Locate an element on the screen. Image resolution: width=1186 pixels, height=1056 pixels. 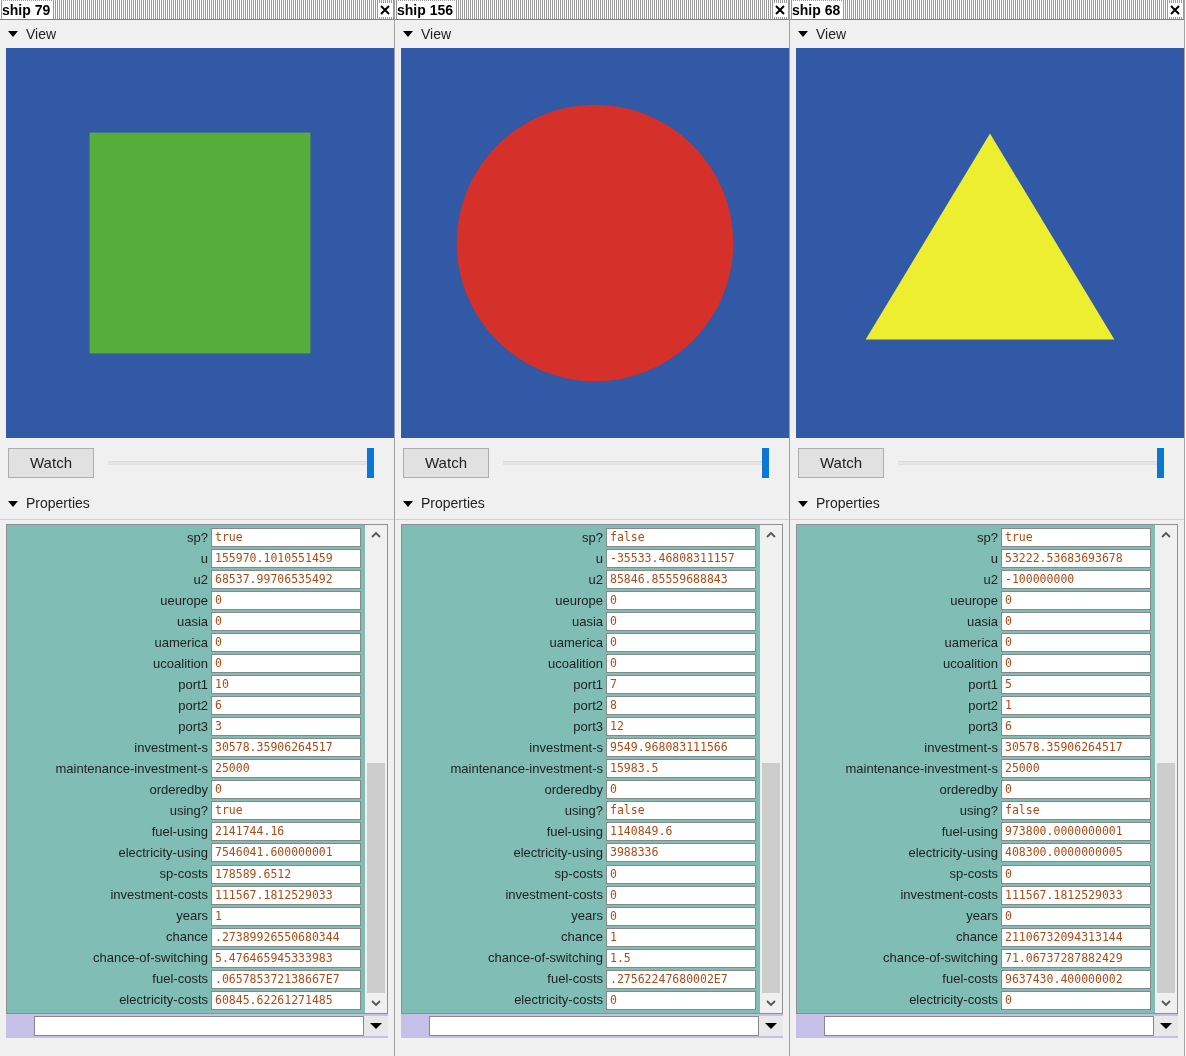
property-field: 9549.968083111566 is located at coordinates (681, 748).